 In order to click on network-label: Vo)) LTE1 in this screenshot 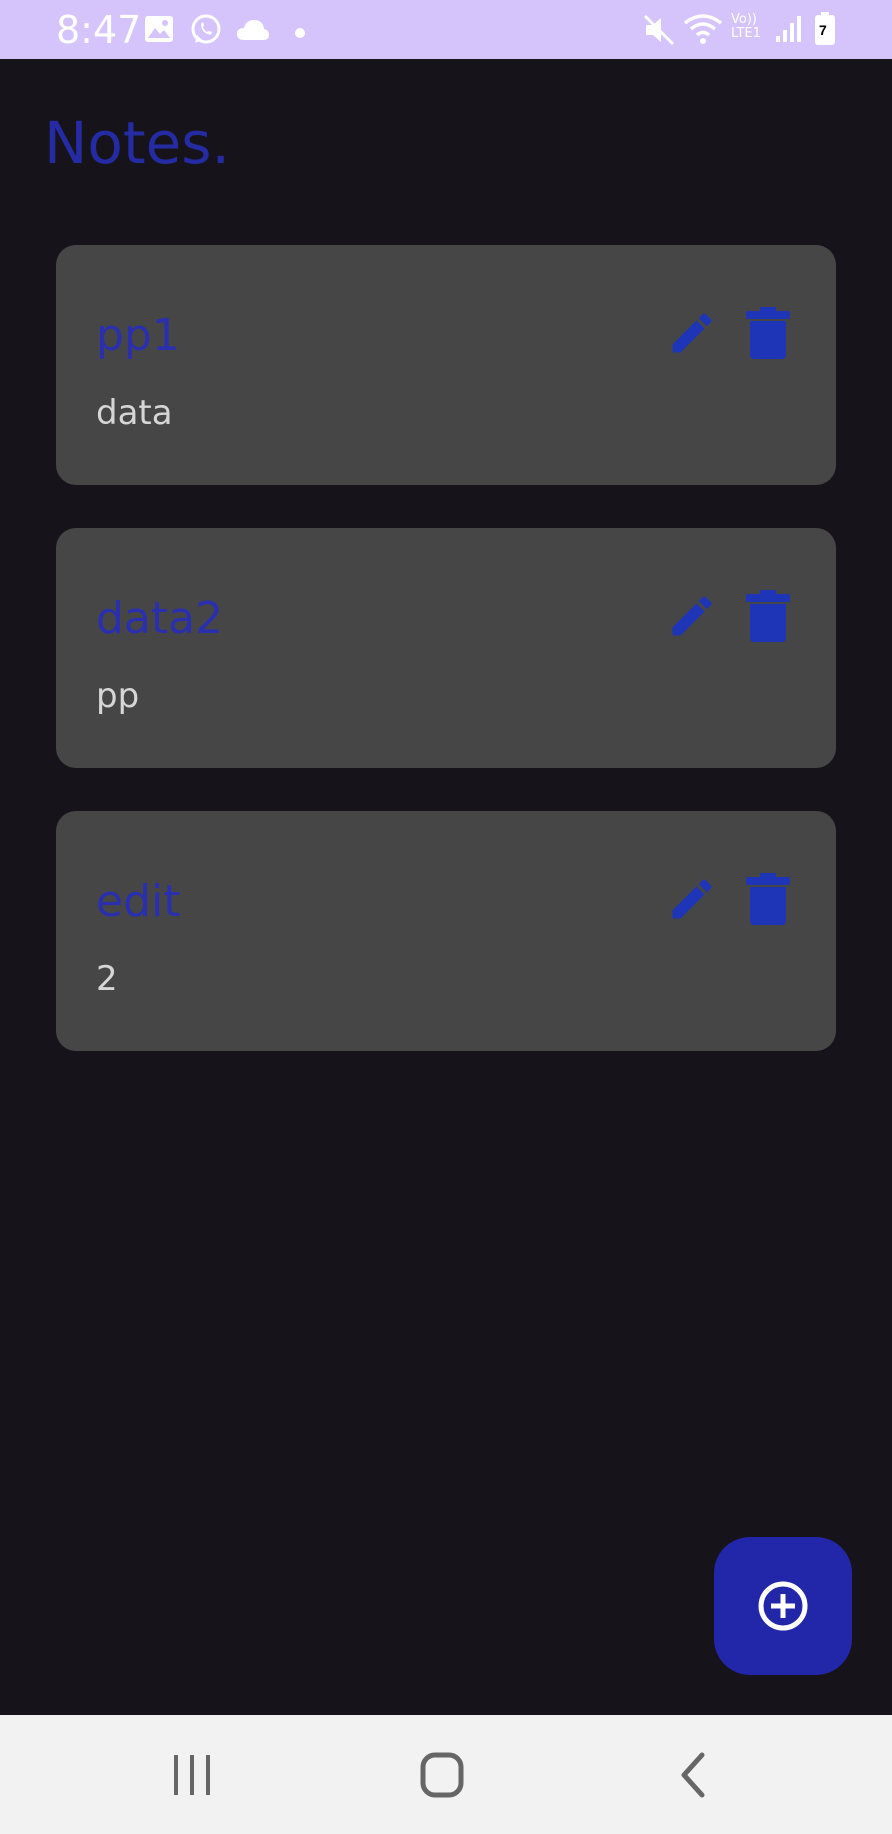, I will do `click(746, 26)`.